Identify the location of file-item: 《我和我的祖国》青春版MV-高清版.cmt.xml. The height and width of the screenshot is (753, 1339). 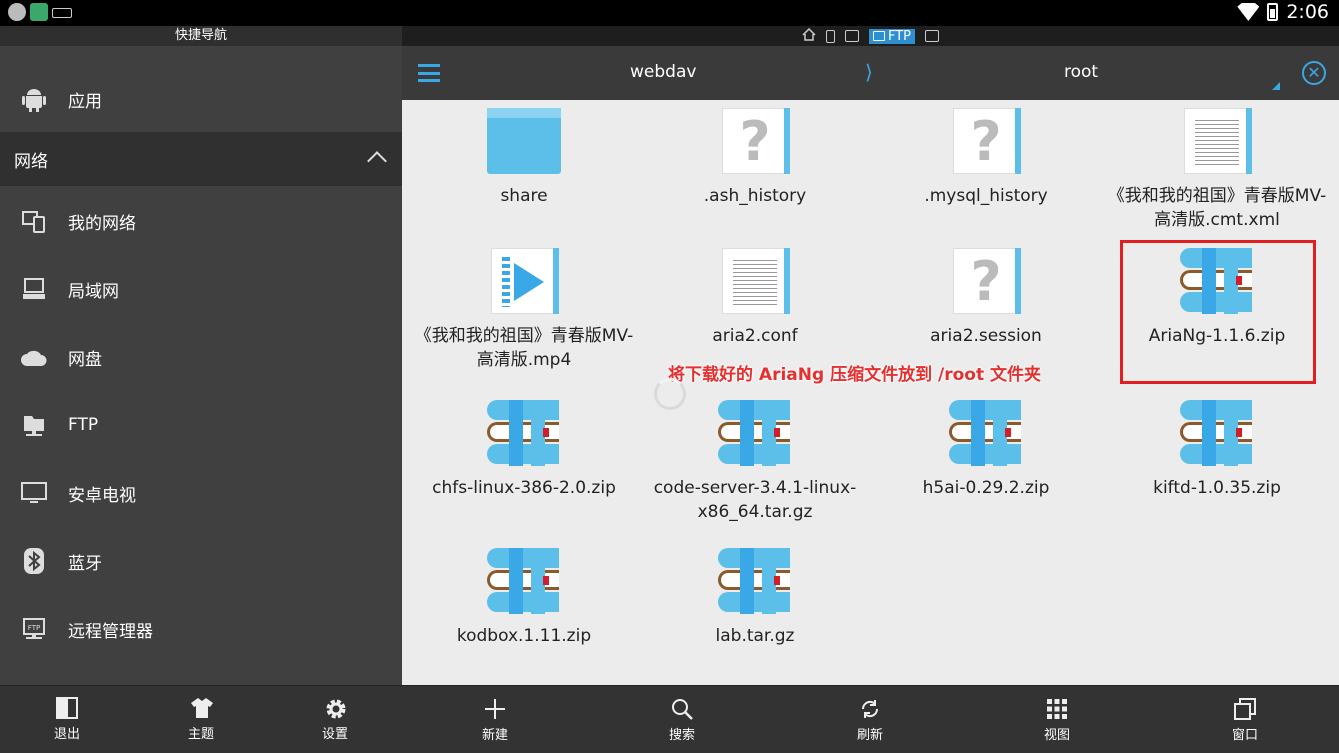
(1217, 170).